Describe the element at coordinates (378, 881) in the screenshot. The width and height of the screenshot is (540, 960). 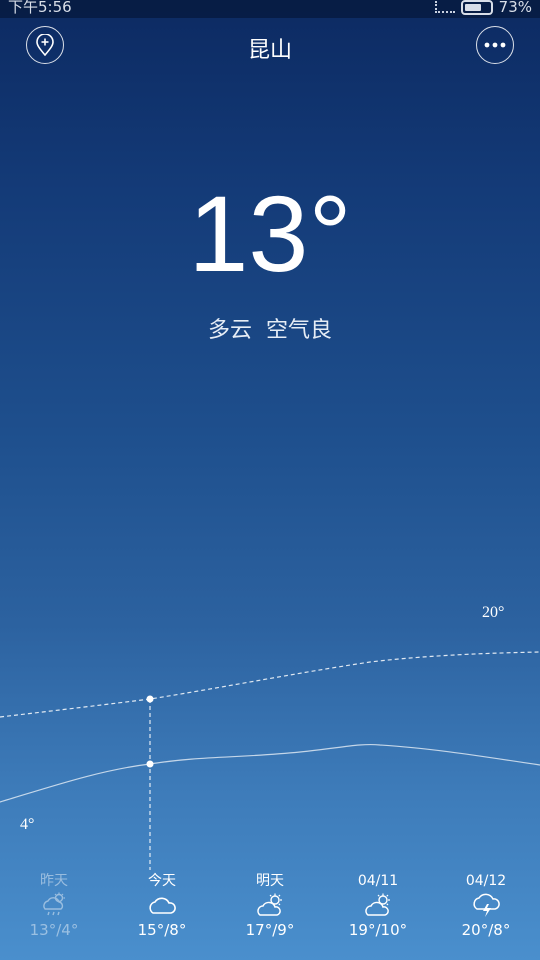
I see `forecast-day-name: 04/11` at that location.